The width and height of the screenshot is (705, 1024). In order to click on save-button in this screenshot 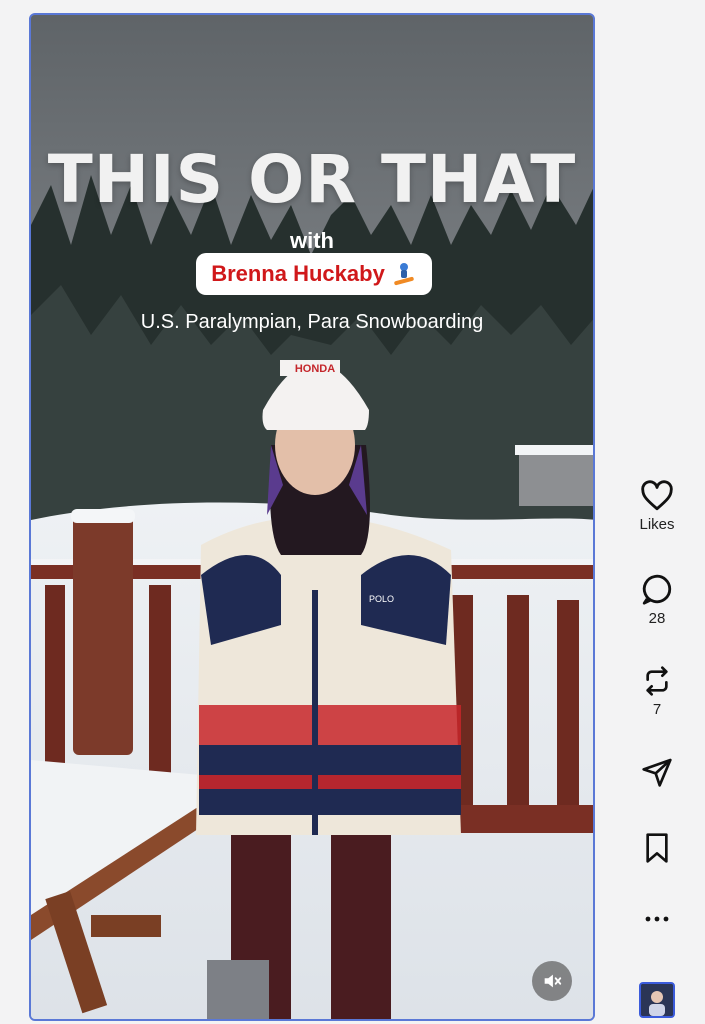, I will do `click(657, 848)`.